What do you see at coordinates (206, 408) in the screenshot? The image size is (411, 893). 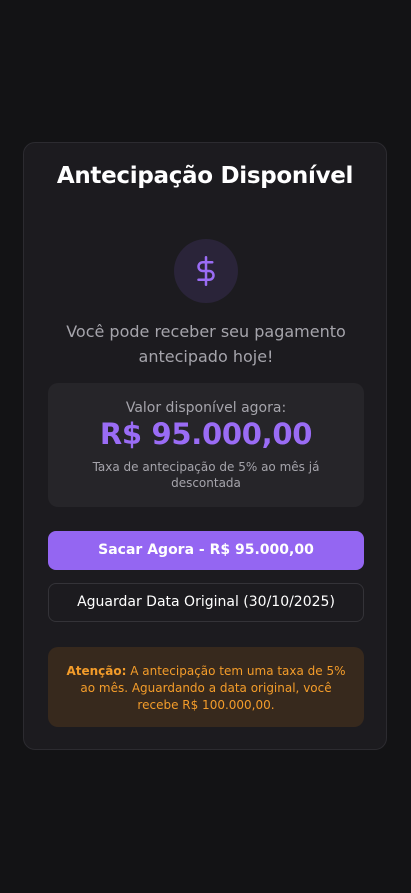 I see `available-value-label: Valor disponível agora:` at bounding box center [206, 408].